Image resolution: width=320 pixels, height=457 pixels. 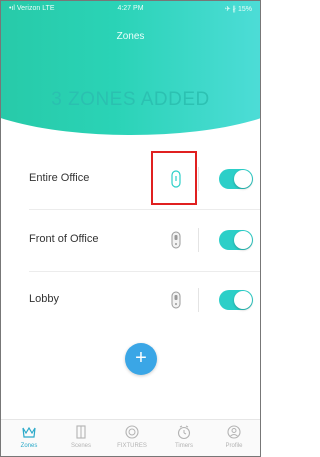 What do you see at coordinates (184, 446) in the screenshot?
I see `tab-label: Timers` at bounding box center [184, 446].